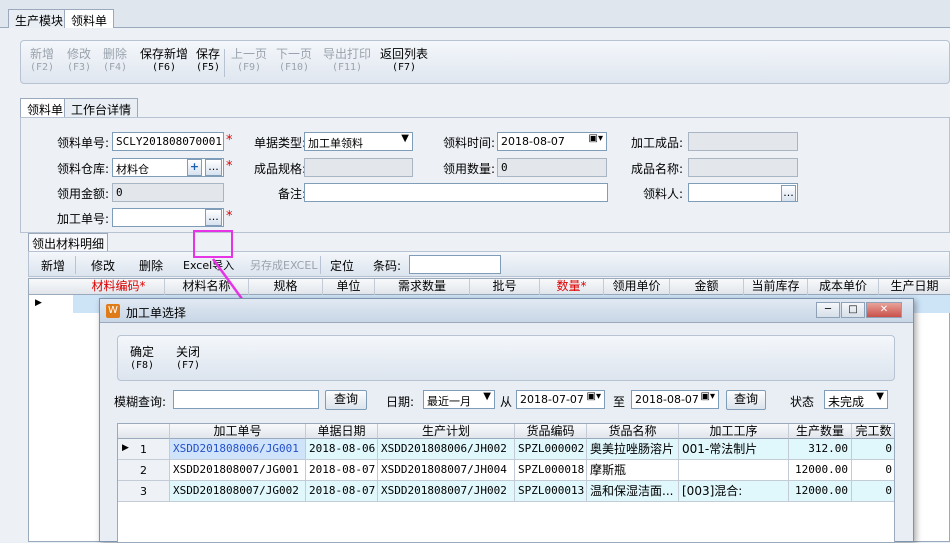  I want to click on module-tab-bar: 生产模块 领料单, so click(475, 14).